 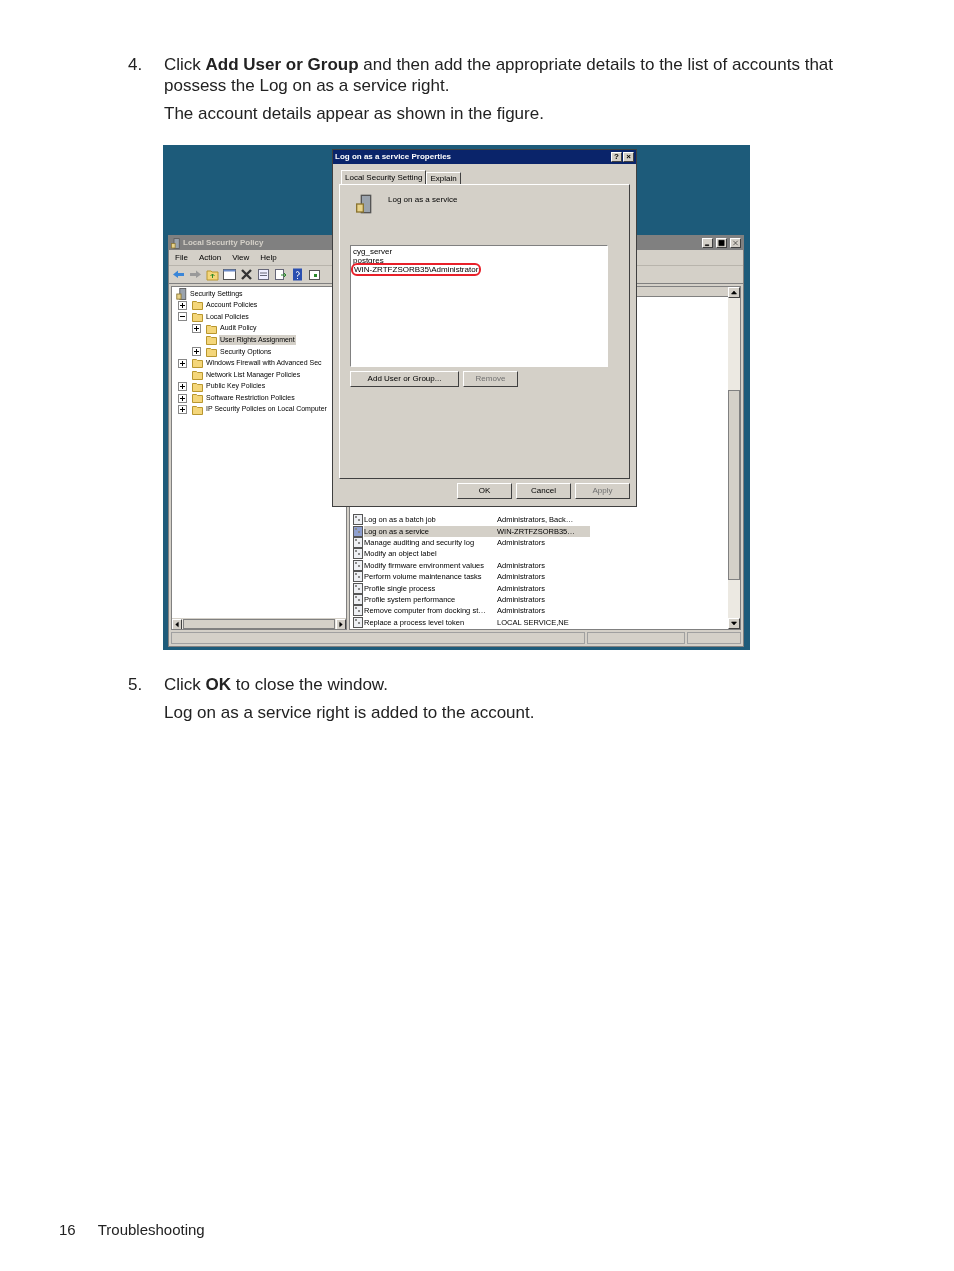 I want to click on dialog-title: Log on as a service Properties, so click(x=394, y=157).